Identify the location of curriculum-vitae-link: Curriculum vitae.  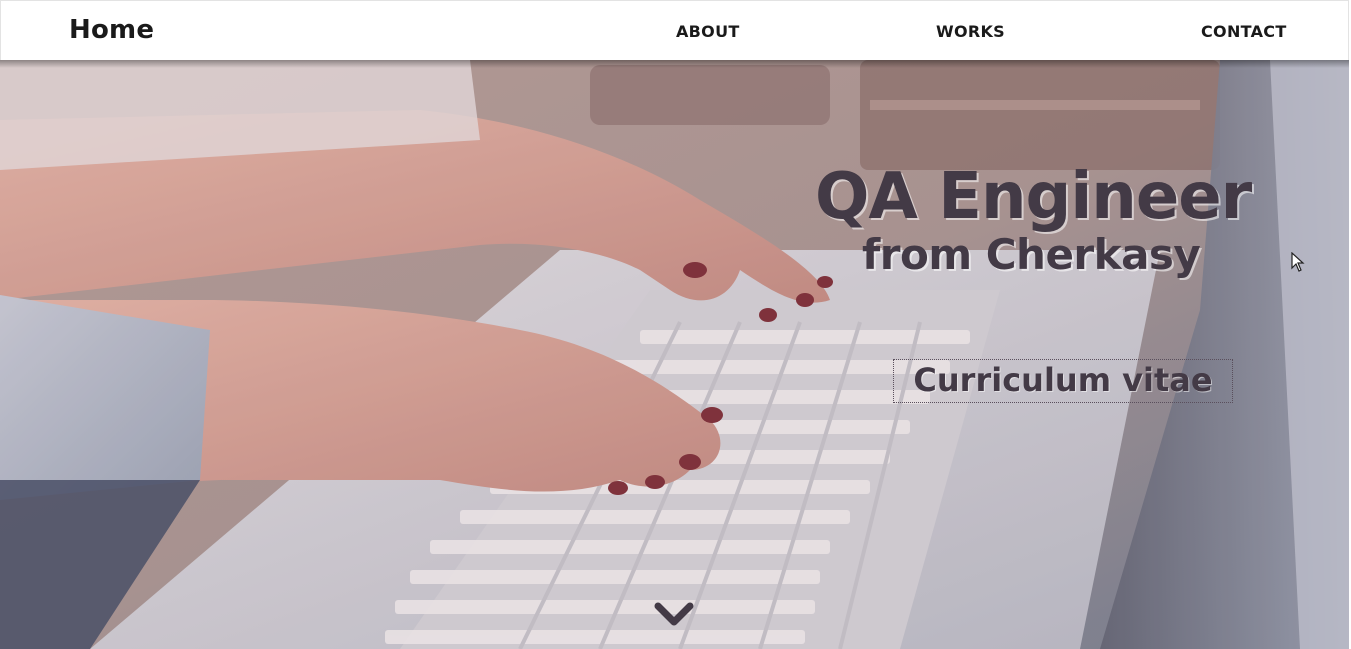
(1063, 381).